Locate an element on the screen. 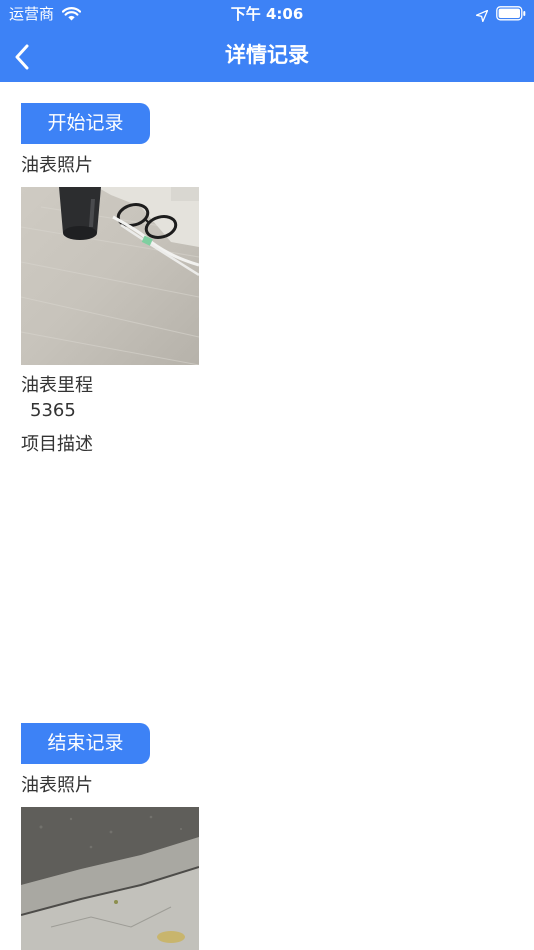  start-odometer-photo is located at coordinates (110, 276).